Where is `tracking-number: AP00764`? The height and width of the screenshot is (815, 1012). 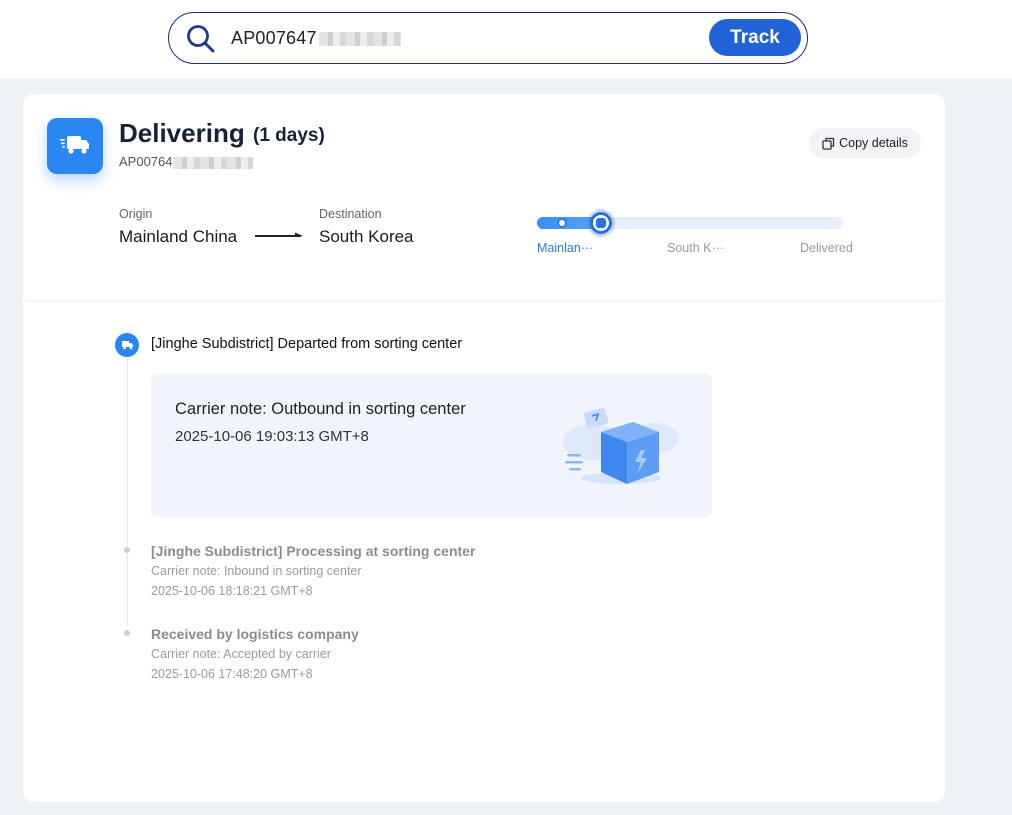 tracking-number: AP00764 is located at coordinates (186, 161).